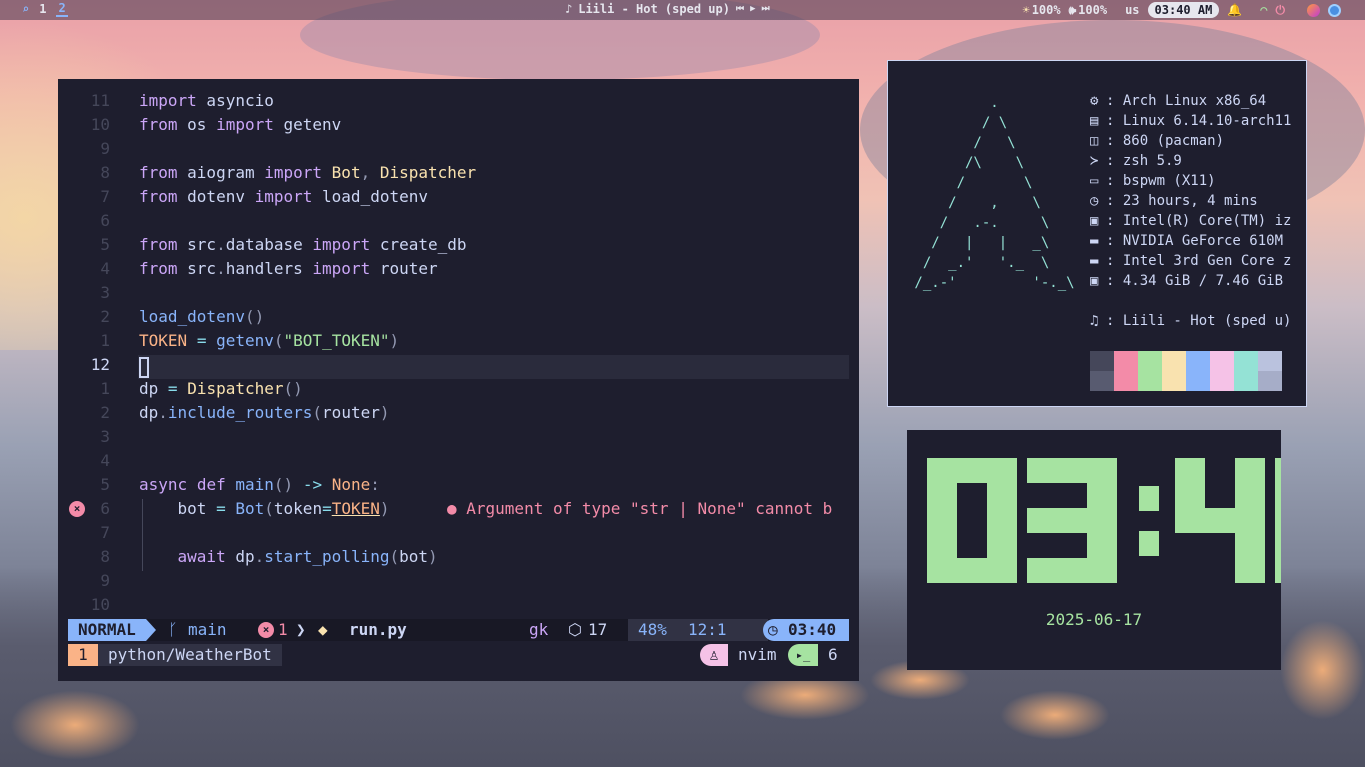 Image resolution: width=1365 pixels, height=767 pixels. I want to click on system-info-text: : zsh 5.9, so click(1144, 161).